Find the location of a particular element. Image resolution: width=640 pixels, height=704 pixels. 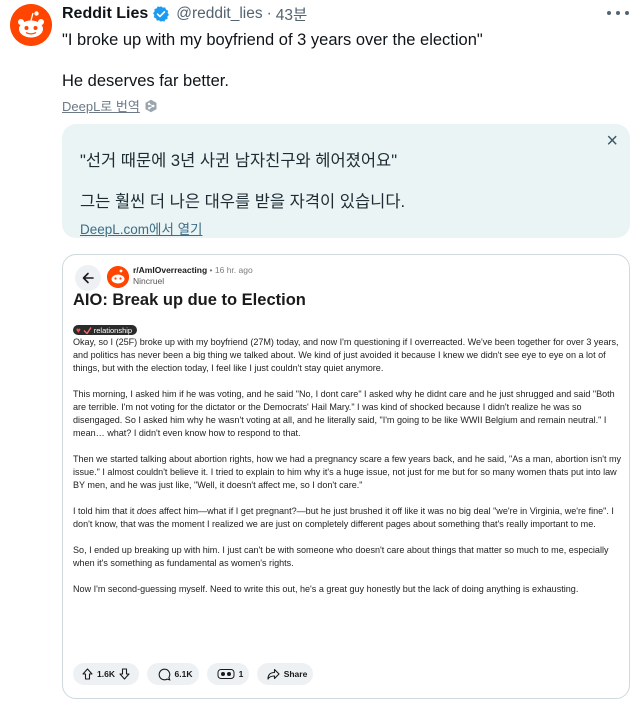

author-avatar is located at coordinates (31, 25).